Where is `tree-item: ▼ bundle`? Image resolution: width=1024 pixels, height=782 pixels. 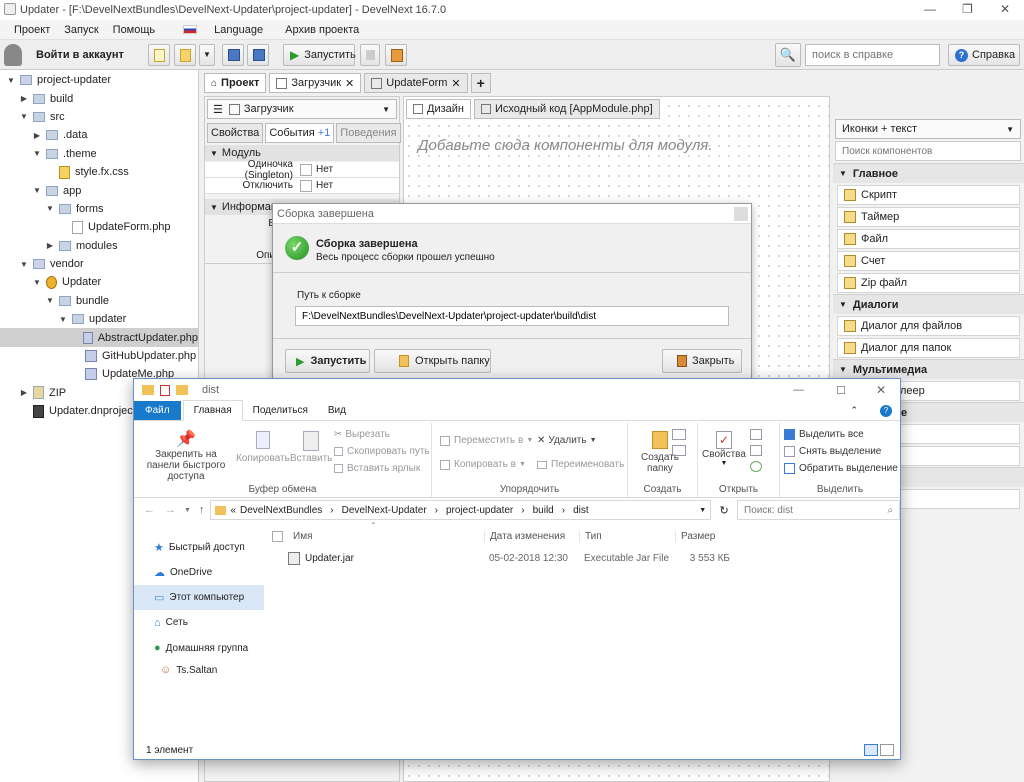
tree-item: ▼ bundle is located at coordinates (99, 301).